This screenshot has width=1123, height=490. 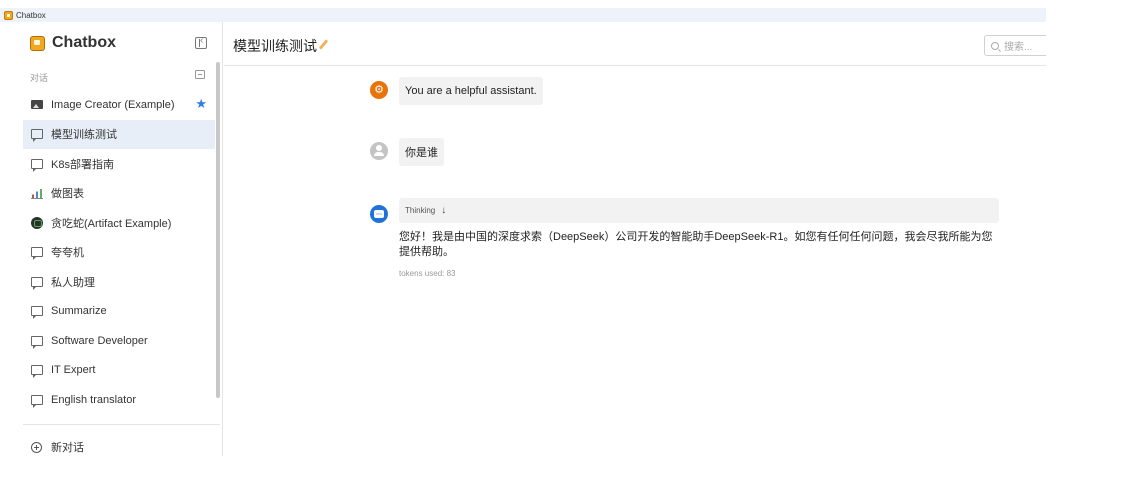 What do you see at coordinates (73, 370) in the screenshot?
I see `session-label: IT Expert` at bounding box center [73, 370].